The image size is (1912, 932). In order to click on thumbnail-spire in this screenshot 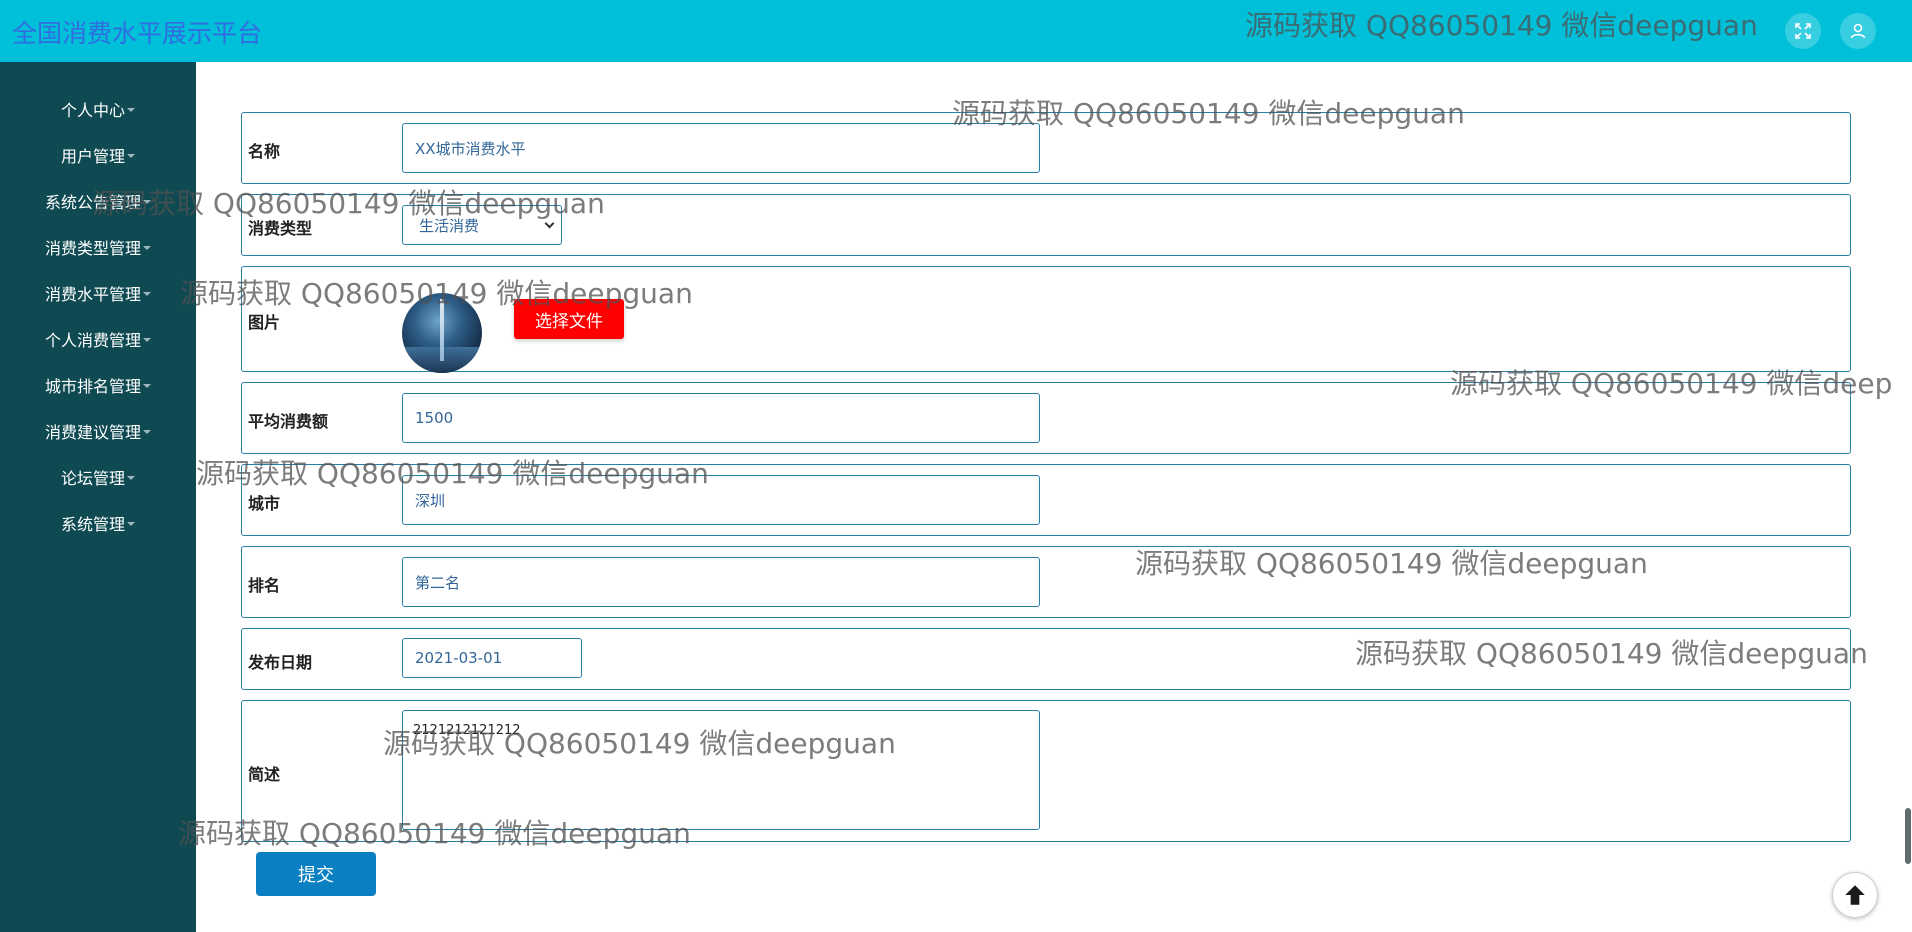, I will do `click(442, 330)`.